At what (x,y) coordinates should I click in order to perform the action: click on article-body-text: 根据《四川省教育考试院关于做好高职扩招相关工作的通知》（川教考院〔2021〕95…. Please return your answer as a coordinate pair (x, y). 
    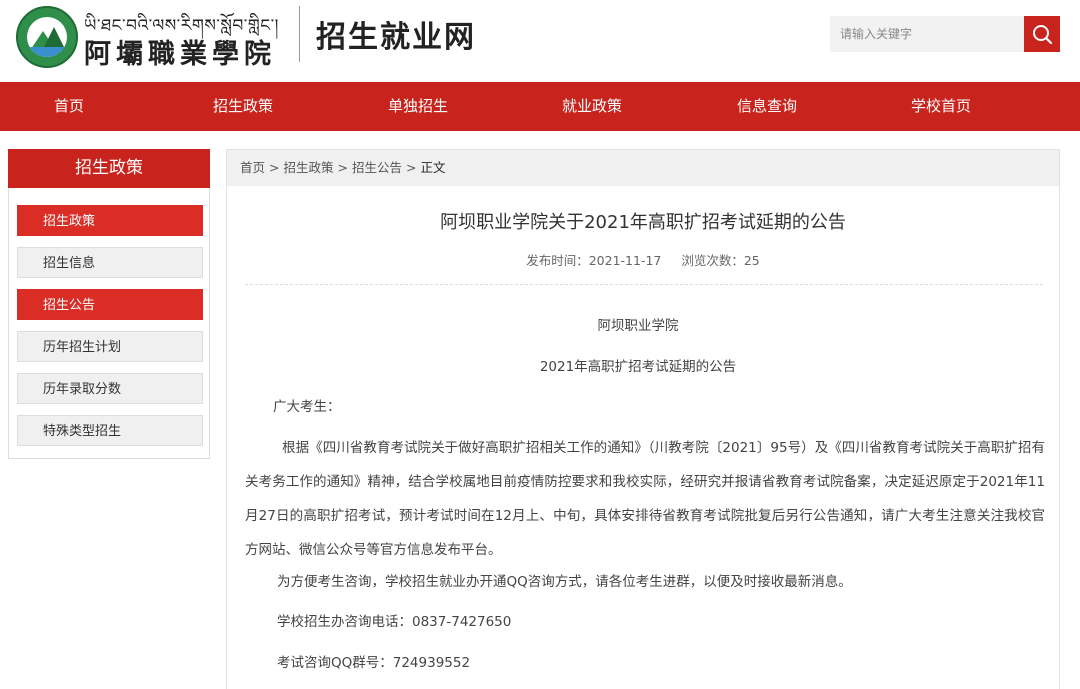
    Looking at the image, I should click on (645, 499).